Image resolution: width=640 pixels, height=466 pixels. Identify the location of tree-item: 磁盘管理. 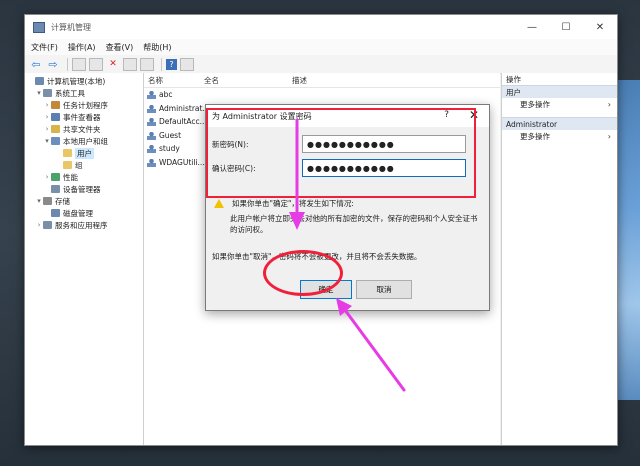
(84, 213).